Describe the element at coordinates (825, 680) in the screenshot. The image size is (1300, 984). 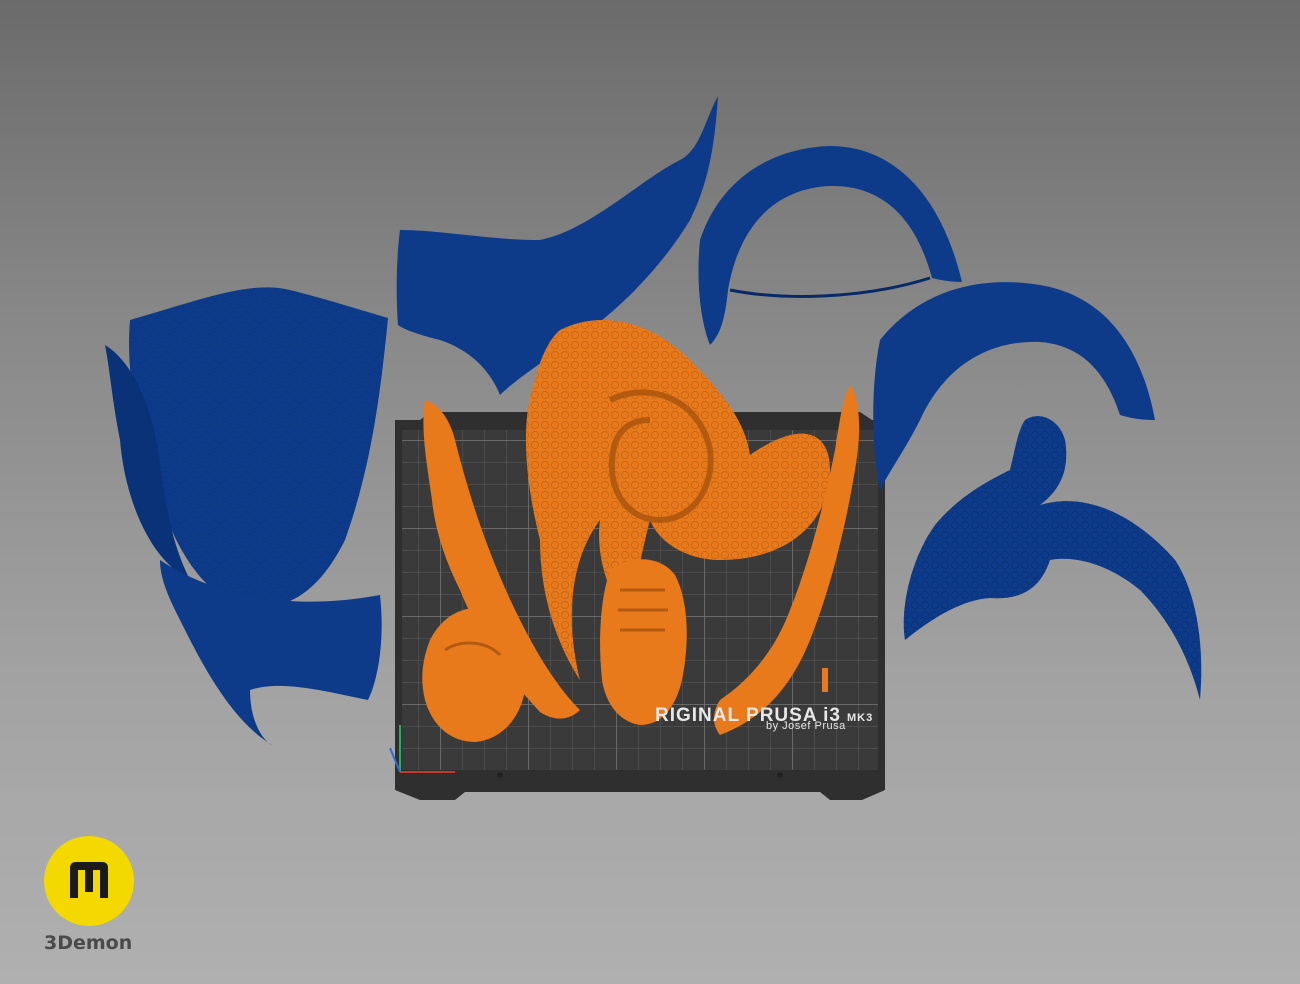
I see `orange-small-pin` at that location.